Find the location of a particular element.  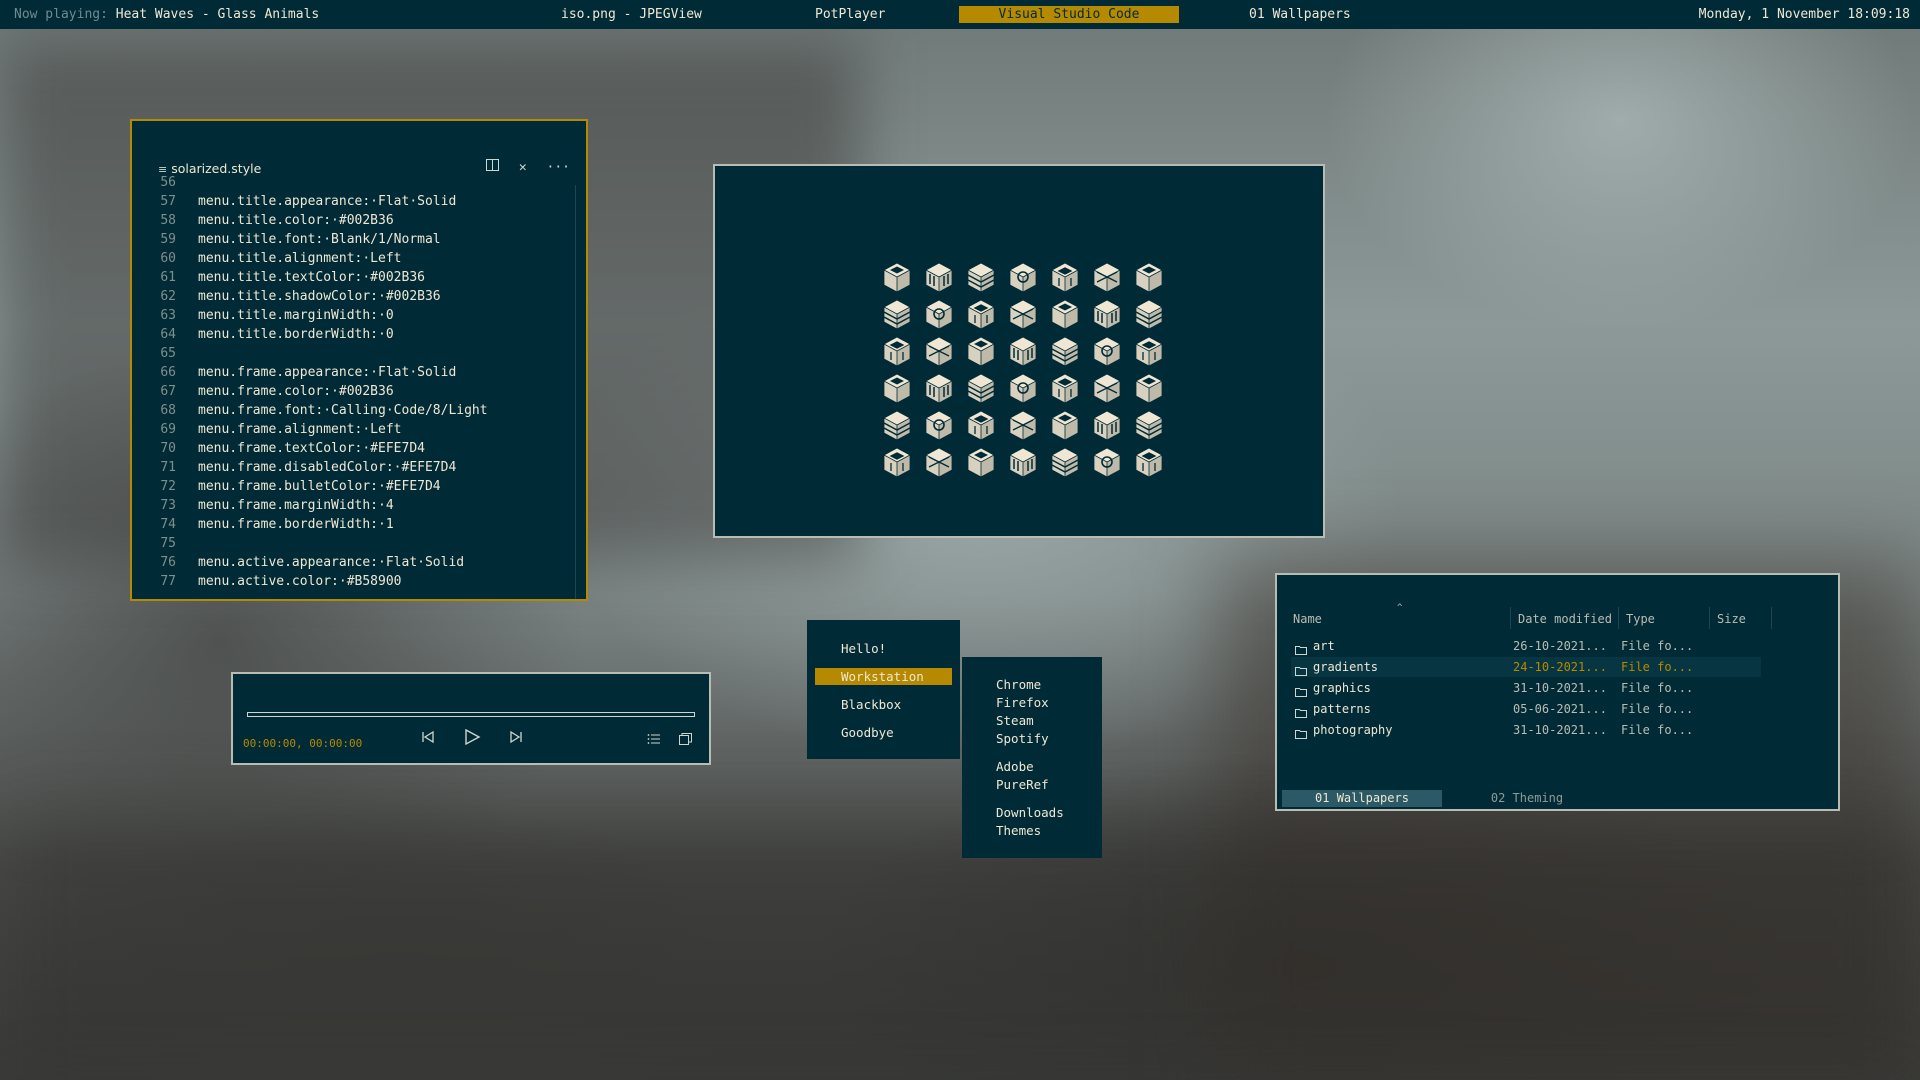

playlist-icon is located at coordinates (654, 740).